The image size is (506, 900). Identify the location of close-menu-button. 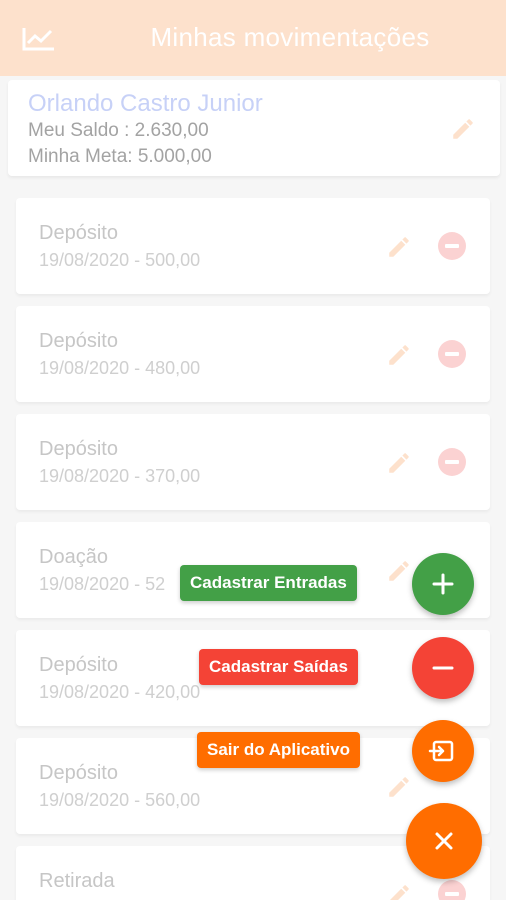
(444, 841).